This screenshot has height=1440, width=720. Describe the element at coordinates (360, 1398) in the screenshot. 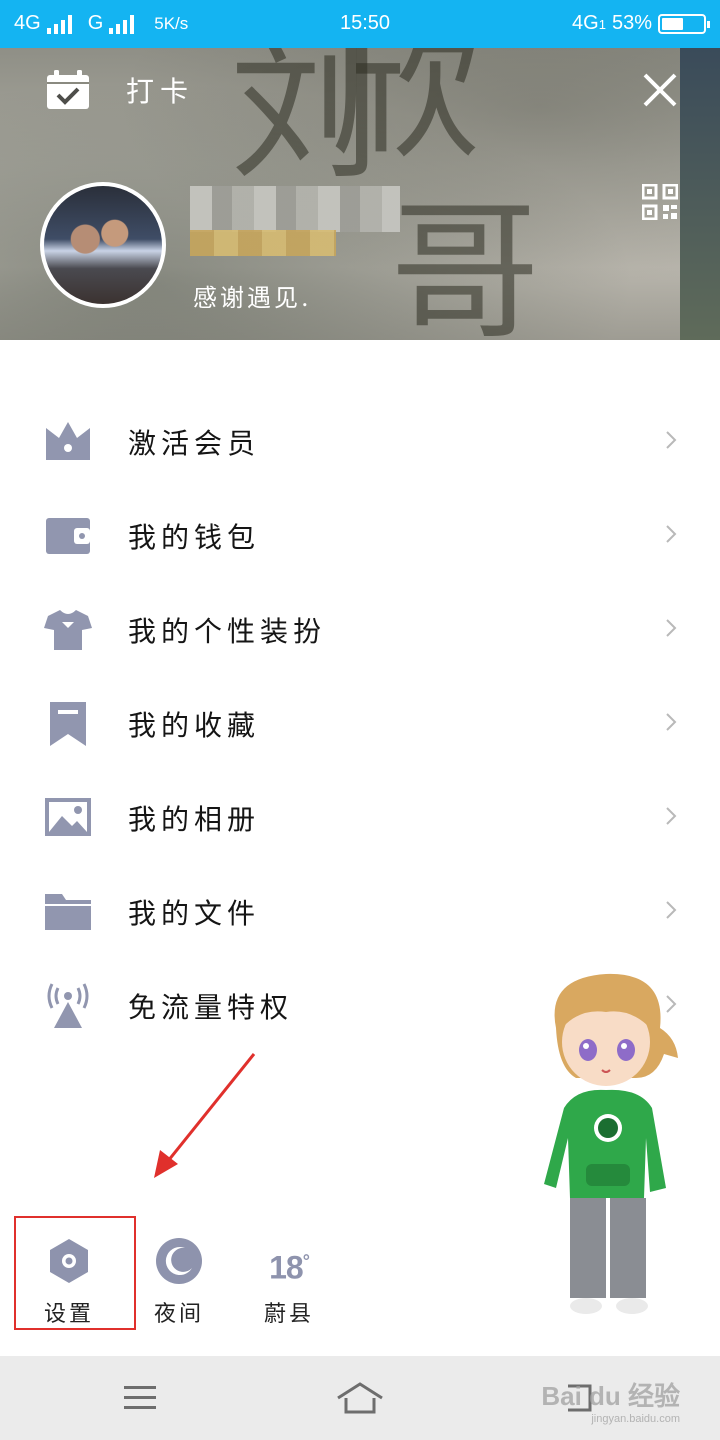

I see `home-icon` at that location.